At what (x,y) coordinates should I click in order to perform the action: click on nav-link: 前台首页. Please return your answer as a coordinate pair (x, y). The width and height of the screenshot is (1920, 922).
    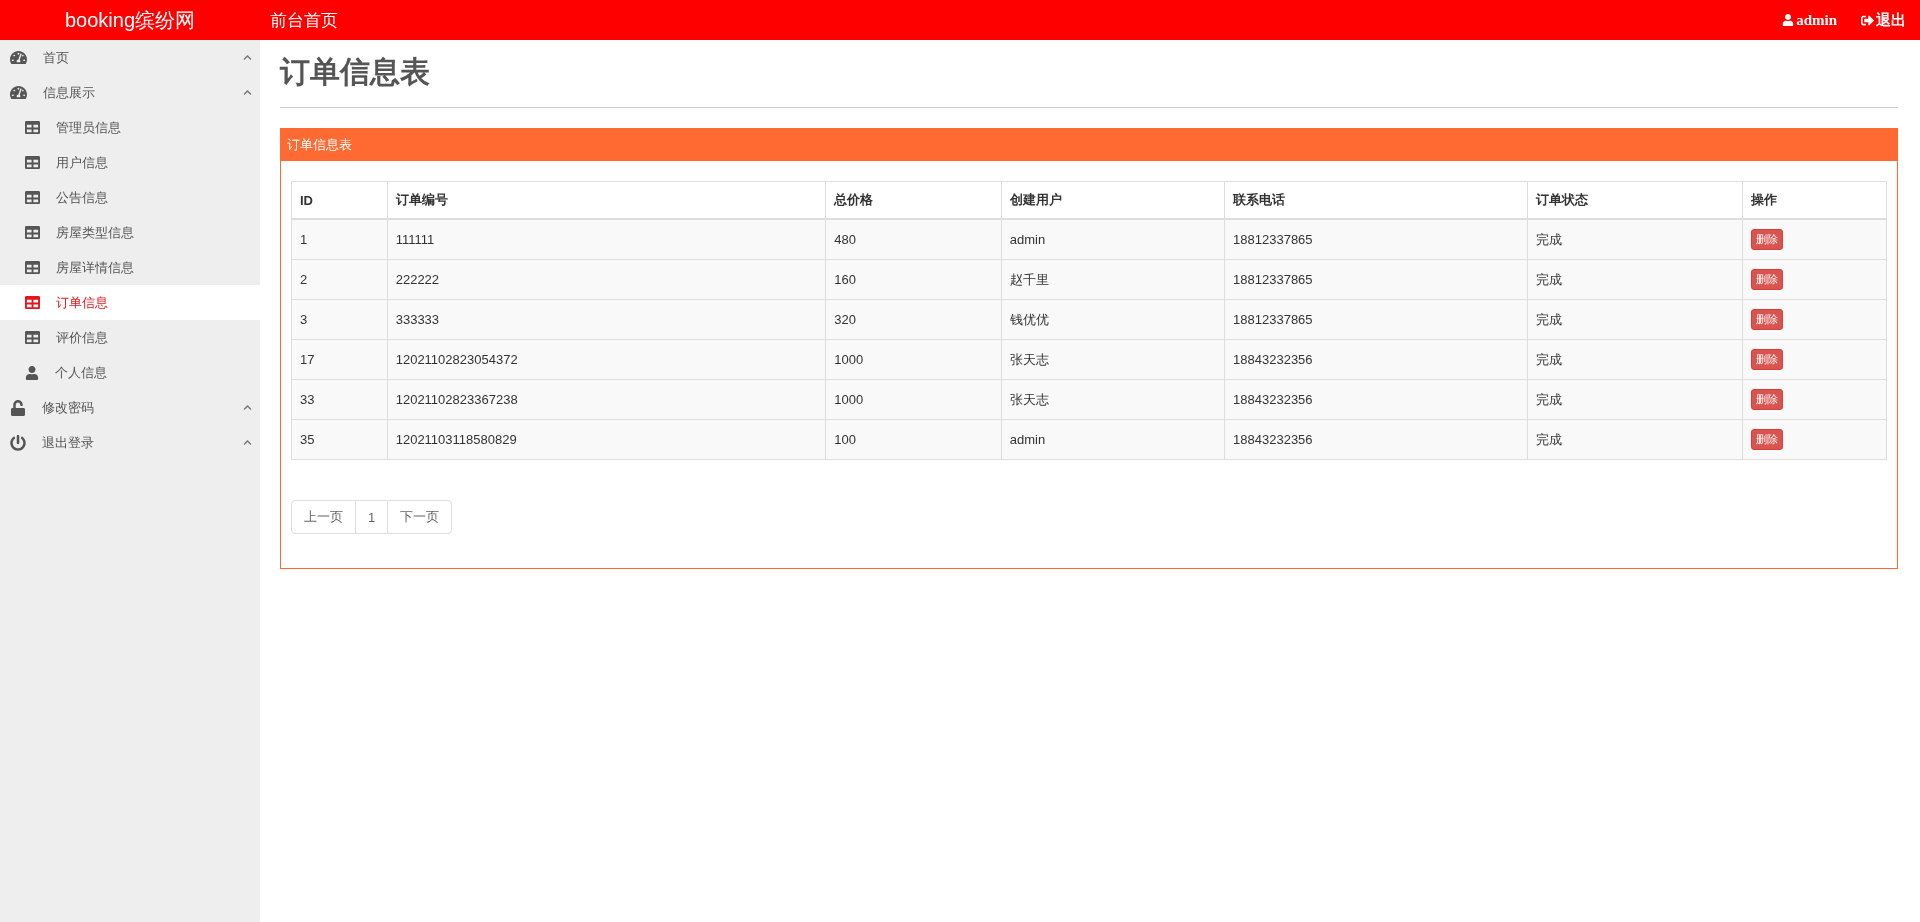
    Looking at the image, I should click on (304, 20).